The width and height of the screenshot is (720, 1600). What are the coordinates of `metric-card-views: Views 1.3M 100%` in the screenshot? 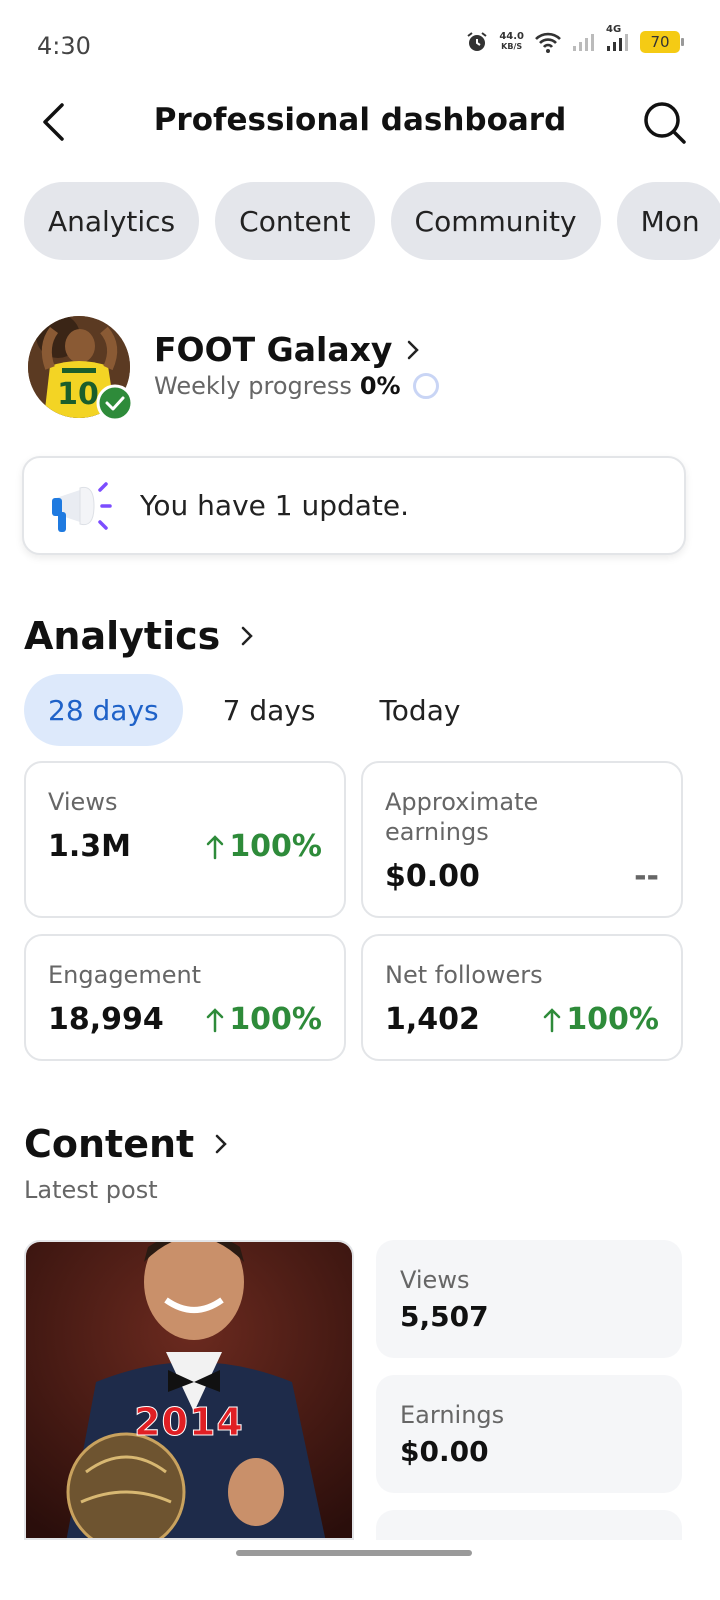 It's located at (185, 839).